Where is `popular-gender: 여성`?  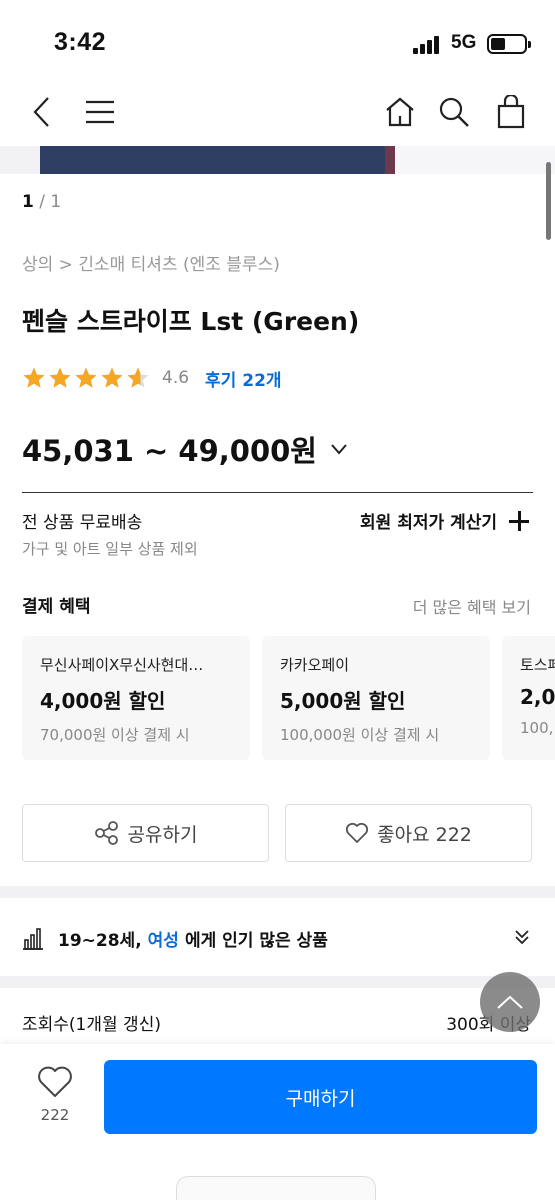
popular-gender: 여성 is located at coordinates (163, 940).